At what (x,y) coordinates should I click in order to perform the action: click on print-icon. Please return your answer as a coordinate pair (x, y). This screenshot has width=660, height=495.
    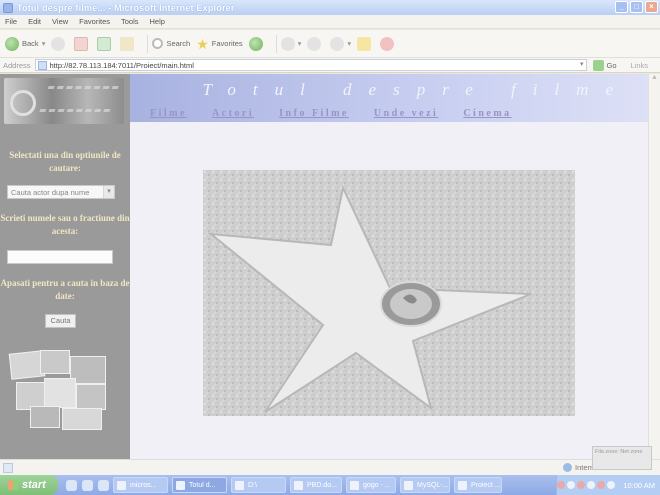
    Looking at the image, I should click on (314, 43).